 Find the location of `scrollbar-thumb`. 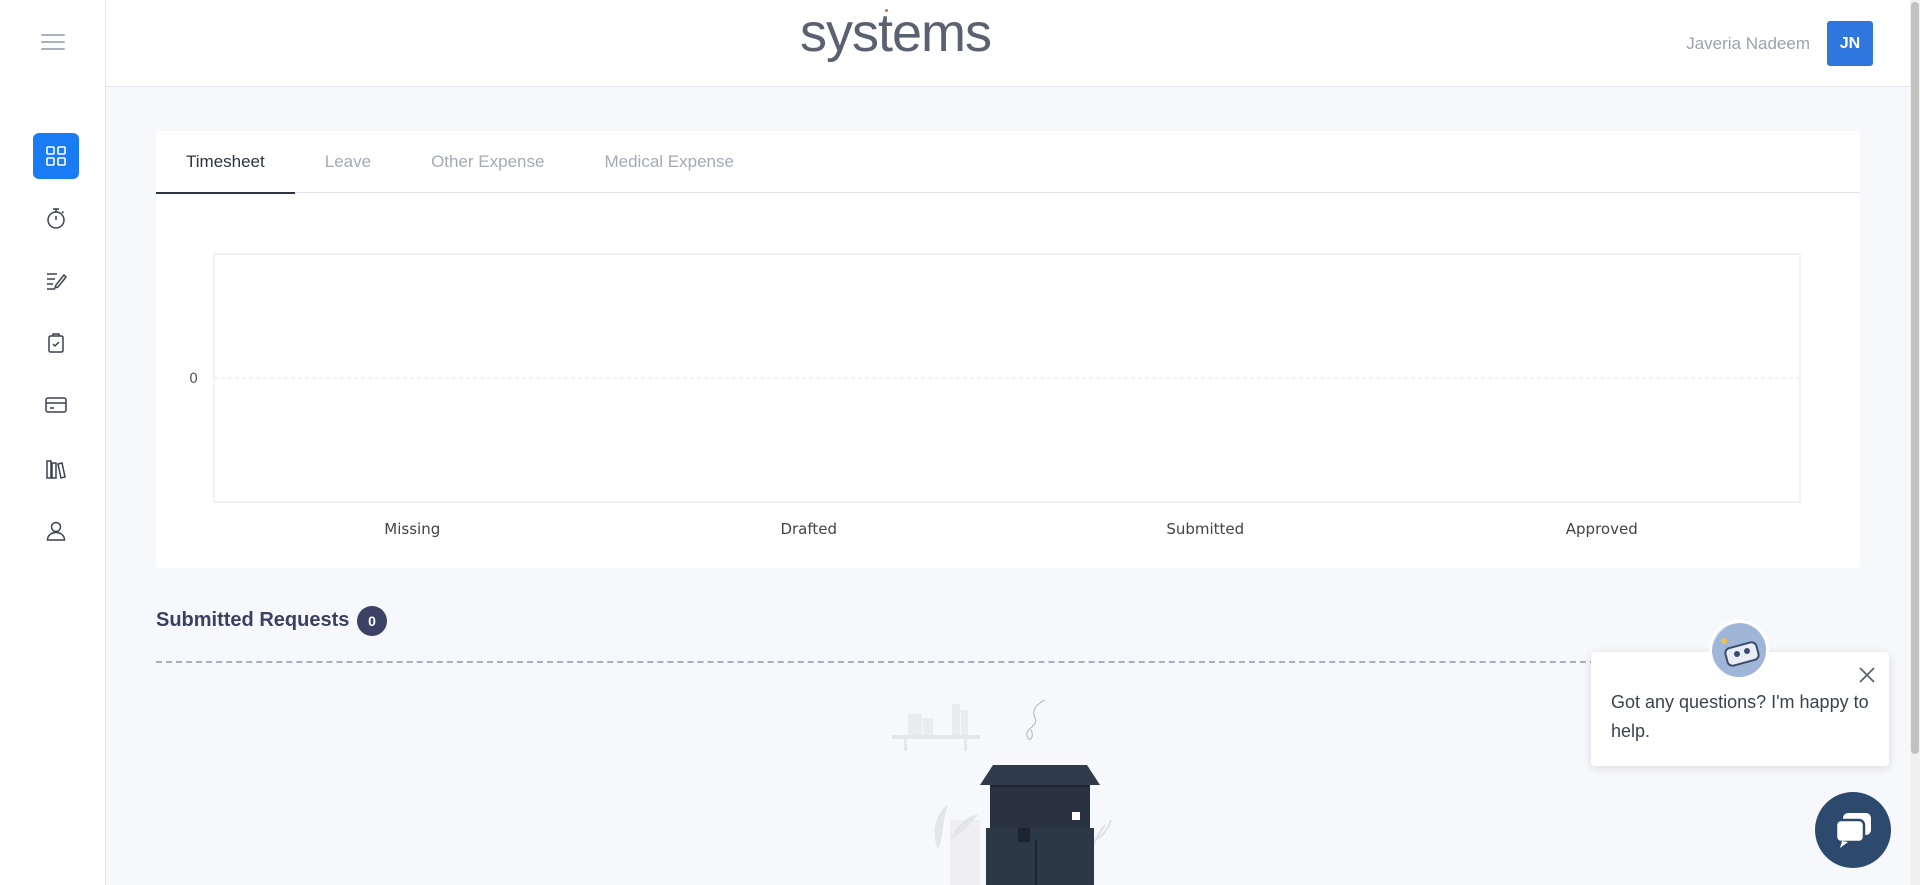

scrollbar-thumb is located at coordinates (1915, 378).